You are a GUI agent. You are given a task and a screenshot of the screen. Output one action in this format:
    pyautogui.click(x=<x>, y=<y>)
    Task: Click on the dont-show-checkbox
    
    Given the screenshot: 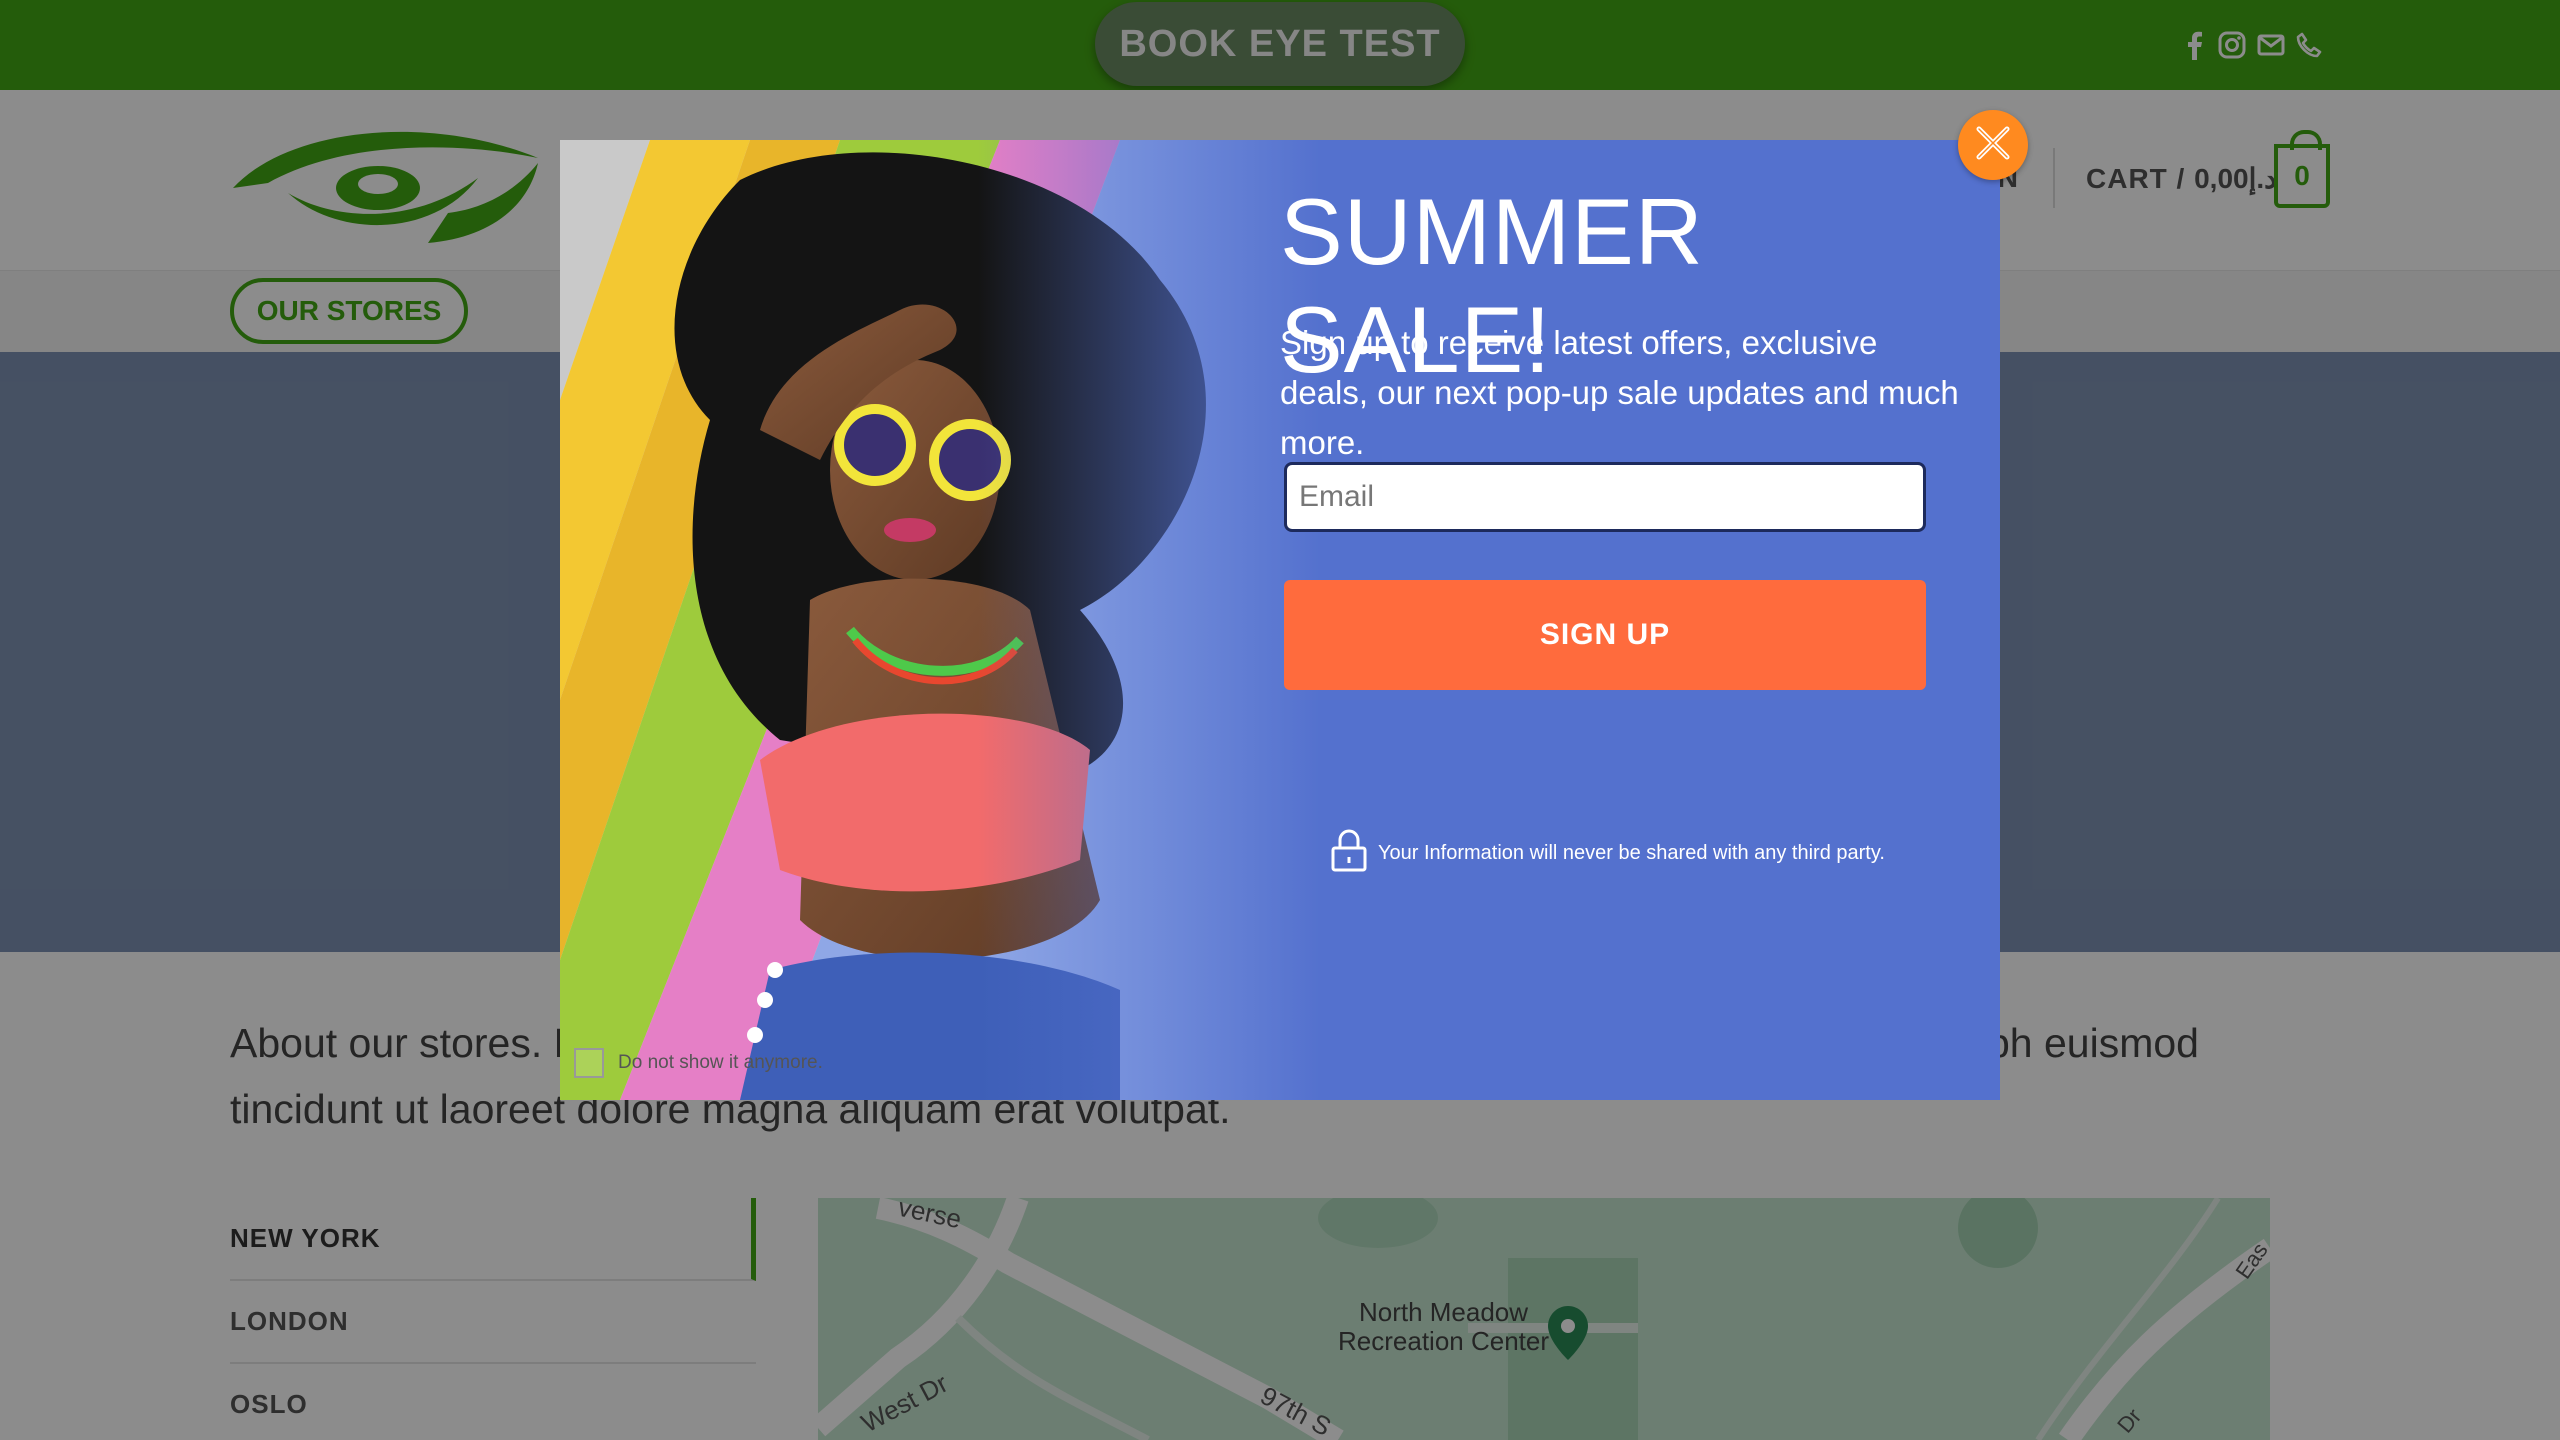 What is the action you would take?
    pyautogui.click(x=589, y=1063)
    